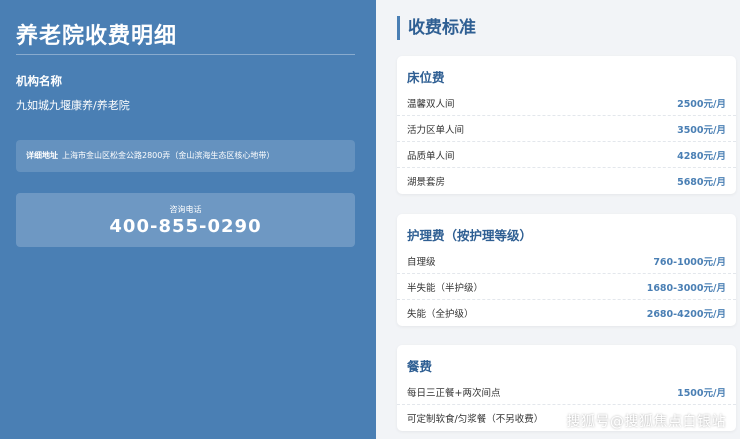  I want to click on divider, so click(185, 54).